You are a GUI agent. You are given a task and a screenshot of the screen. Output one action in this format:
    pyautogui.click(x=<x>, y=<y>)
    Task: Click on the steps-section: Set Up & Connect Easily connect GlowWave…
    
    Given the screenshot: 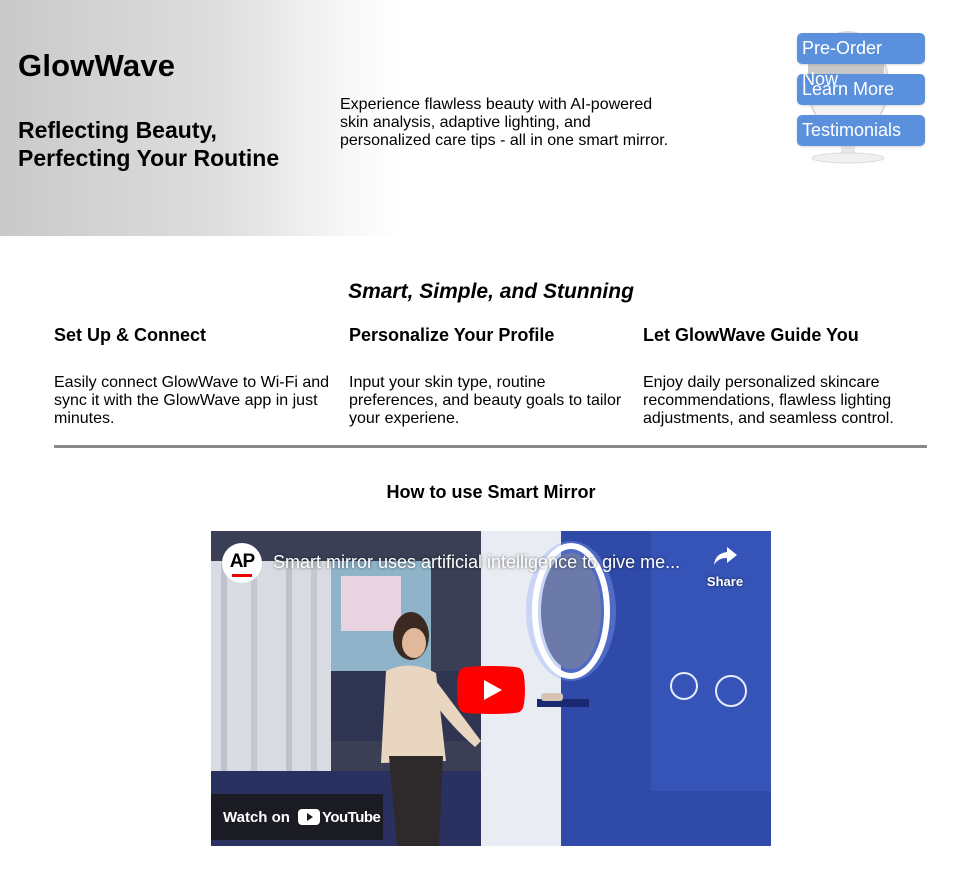 What is the action you would take?
    pyautogui.click(x=490, y=379)
    